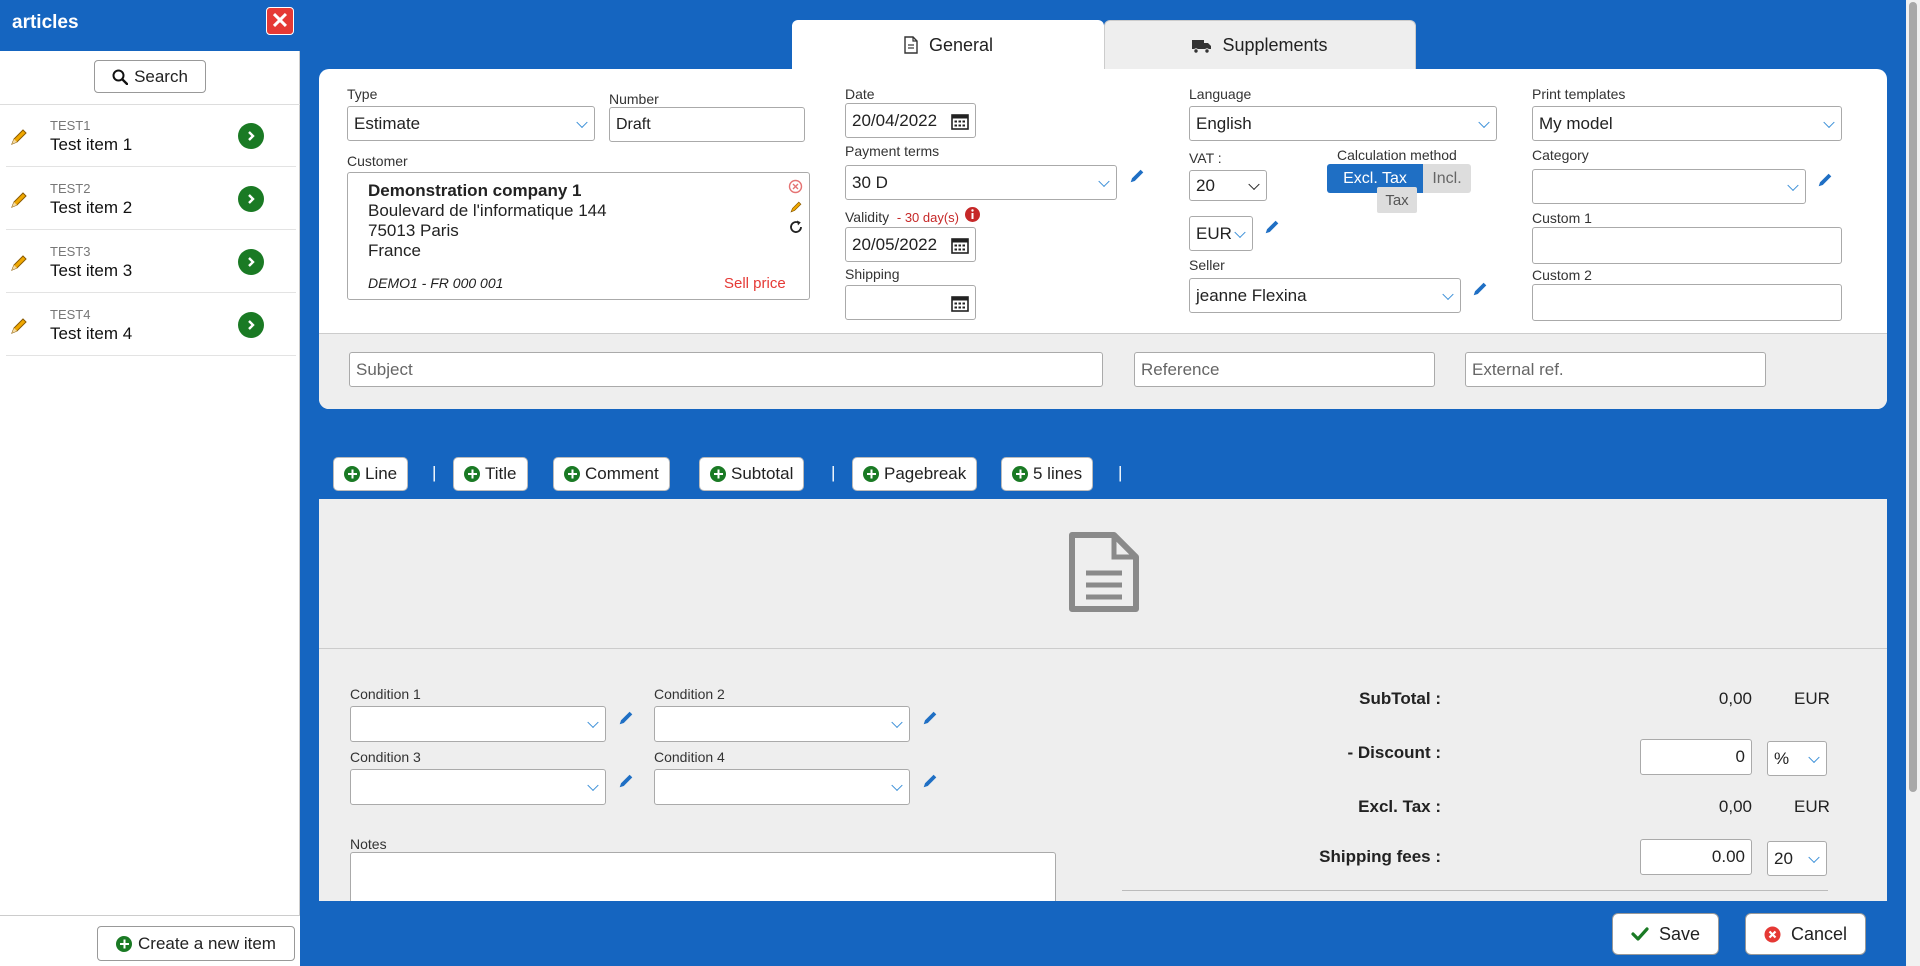 Image resolution: width=1920 pixels, height=966 pixels. I want to click on add-line-button: Line, so click(371, 474).